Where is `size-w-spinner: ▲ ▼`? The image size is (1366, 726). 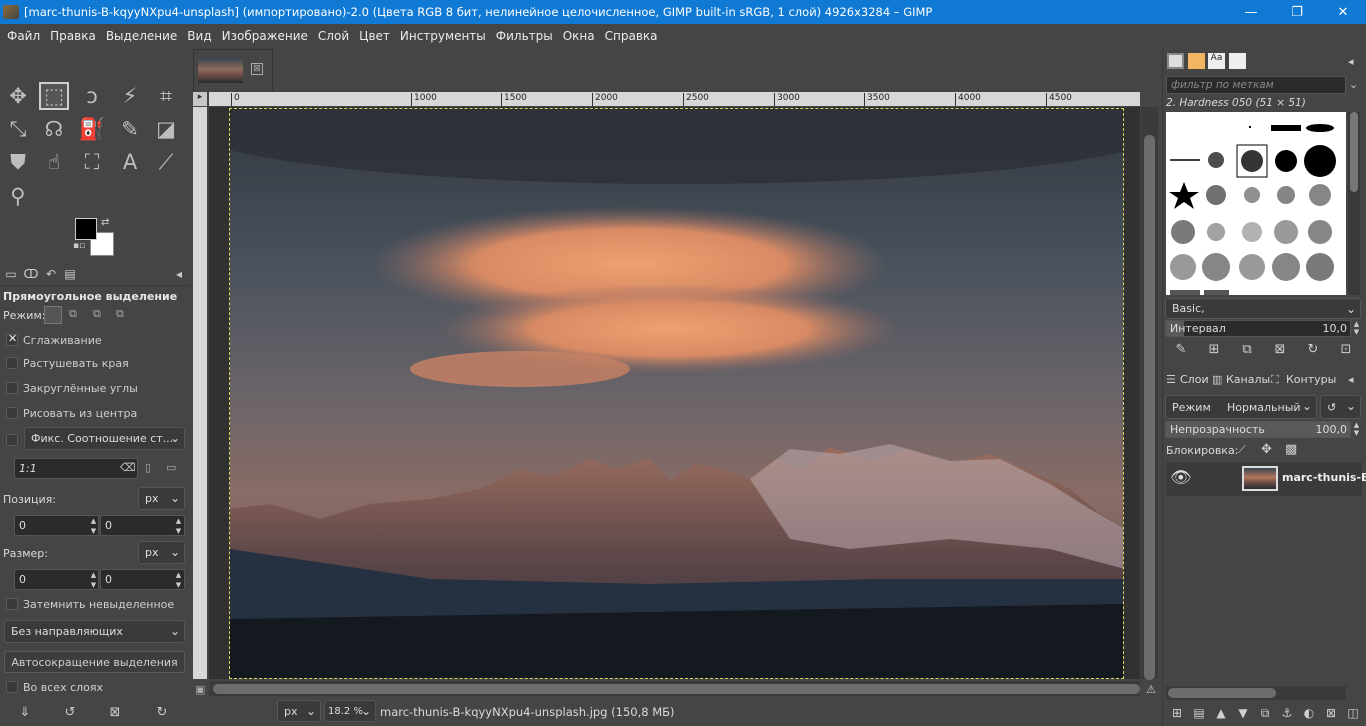 size-w-spinner: ▲ ▼ is located at coordinates (93, 580).